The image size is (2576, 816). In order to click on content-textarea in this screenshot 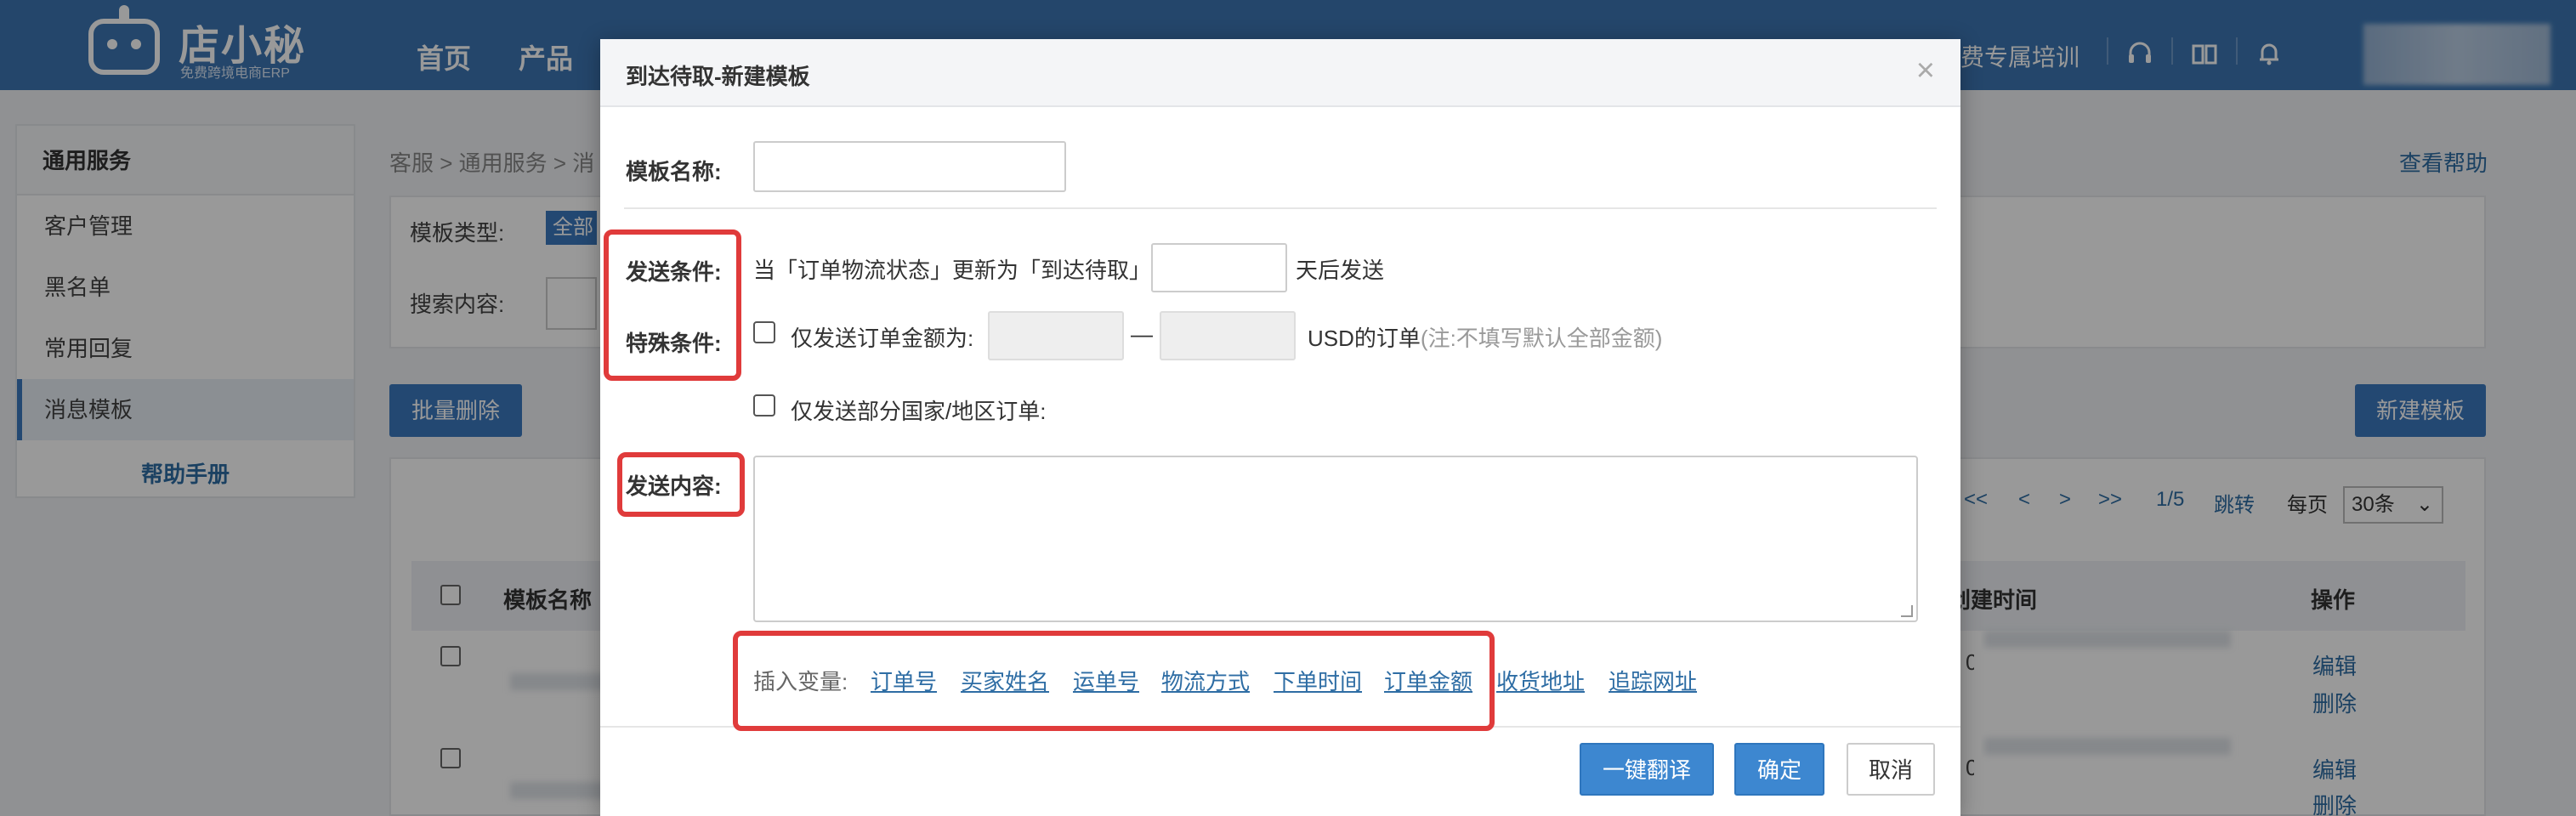, I will do `click(1336, 539)`.